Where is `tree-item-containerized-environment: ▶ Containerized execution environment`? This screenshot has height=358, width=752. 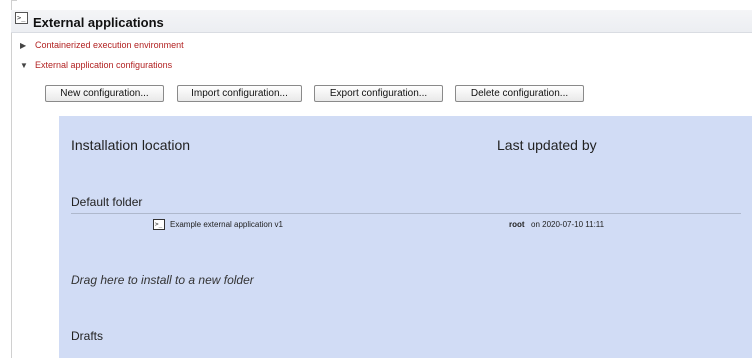
tree-item-containerized-environment: ▶ Containerized execution environment is located at coordinates (102, 45).